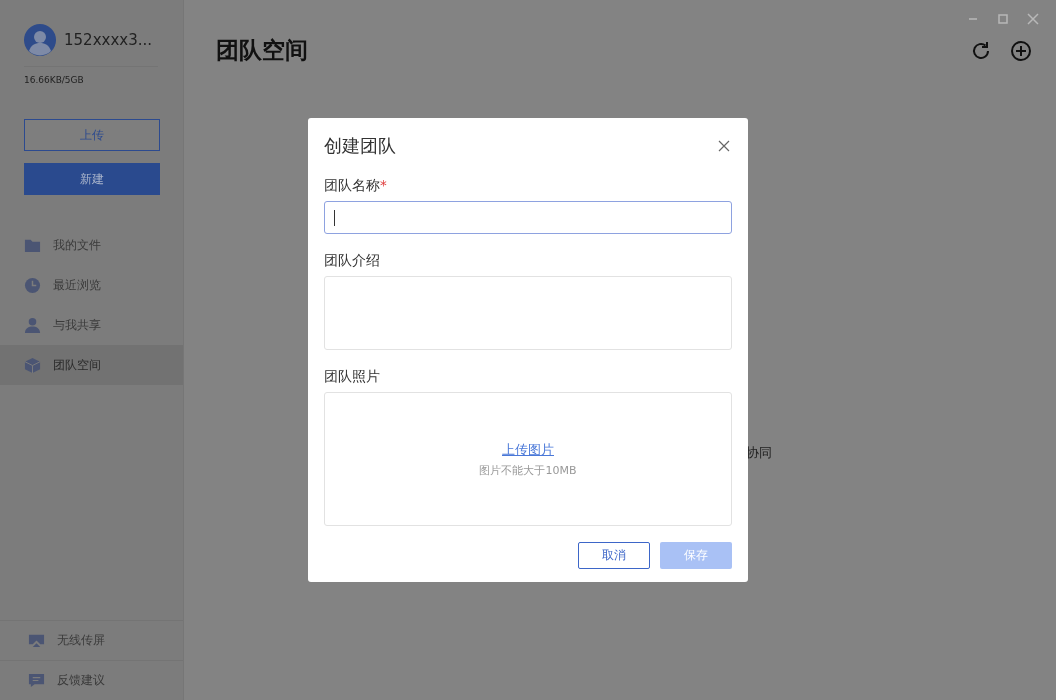 Image resolution: width=1056 pixels, height=700 pixels. Describe the element at coordinates (1003, 19) in the screenshot. I see `maximize-icon` at that location.